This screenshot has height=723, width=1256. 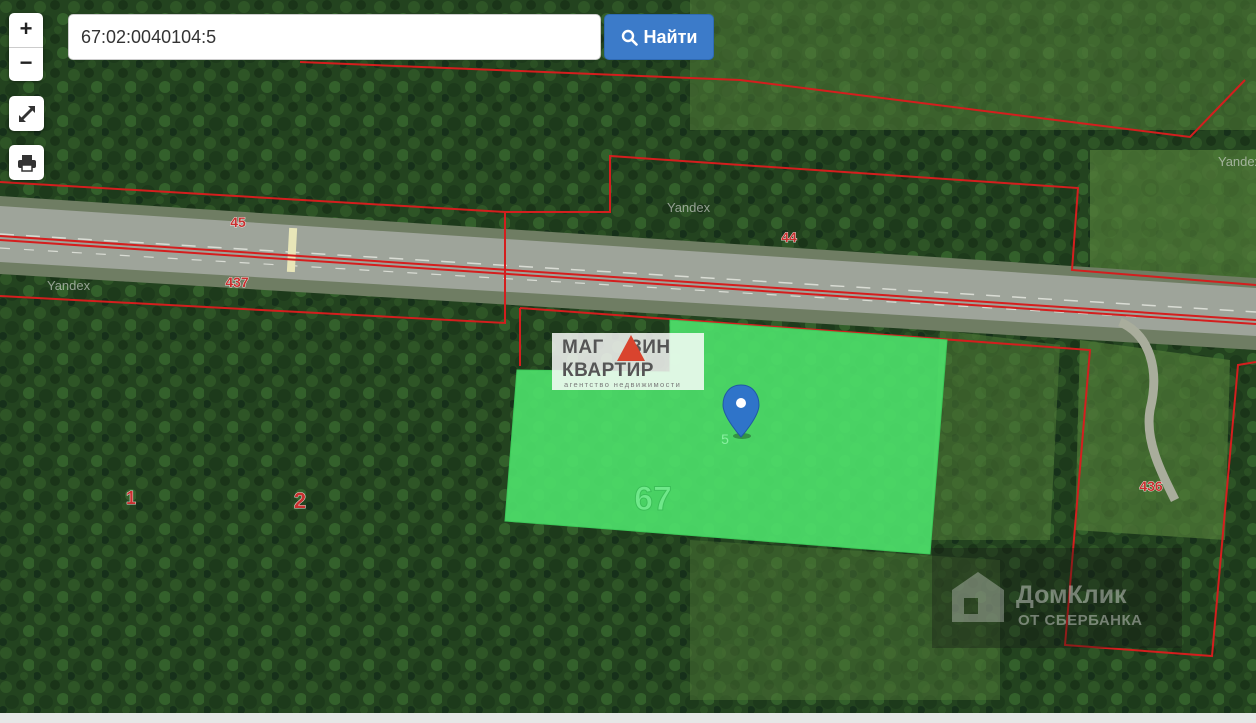 I want to click on field-area, so click(x=995, y=435).